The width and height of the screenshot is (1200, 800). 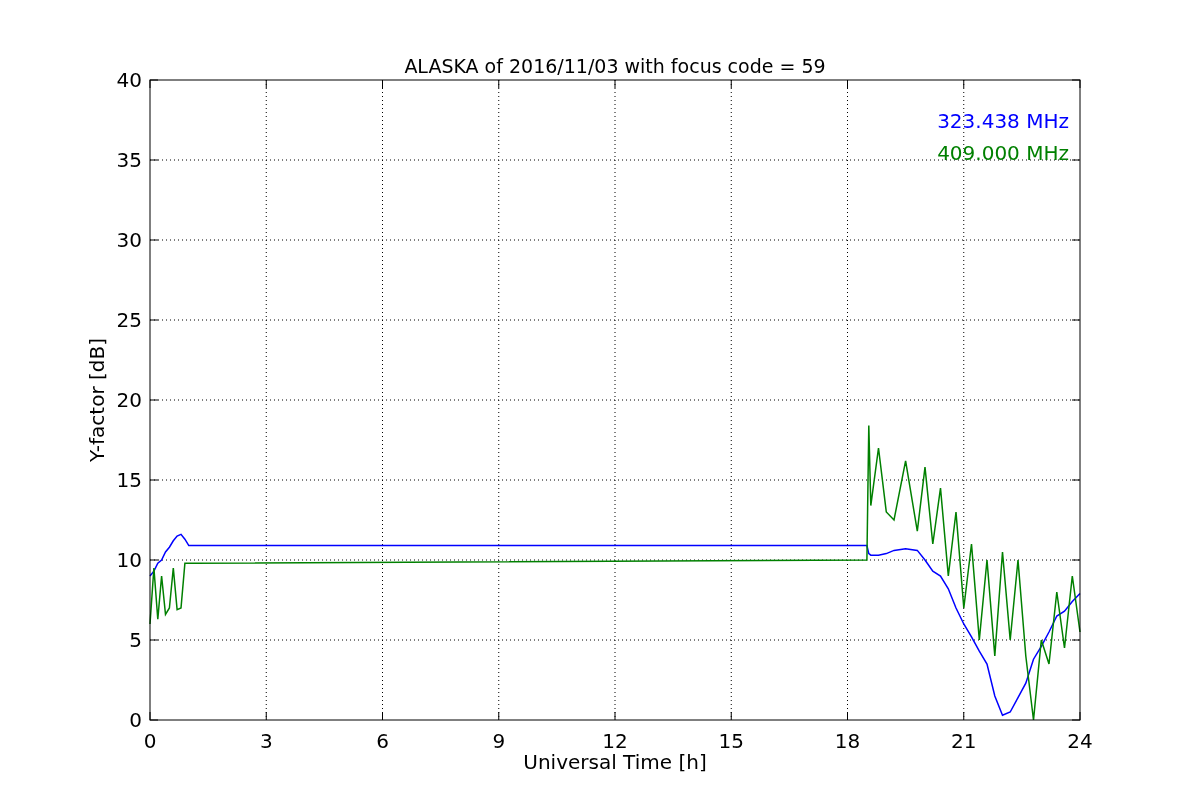 I want to click on chart-title: ALASKA of 2016/11/03 with focus code = 59, so click(x=615, y=66).